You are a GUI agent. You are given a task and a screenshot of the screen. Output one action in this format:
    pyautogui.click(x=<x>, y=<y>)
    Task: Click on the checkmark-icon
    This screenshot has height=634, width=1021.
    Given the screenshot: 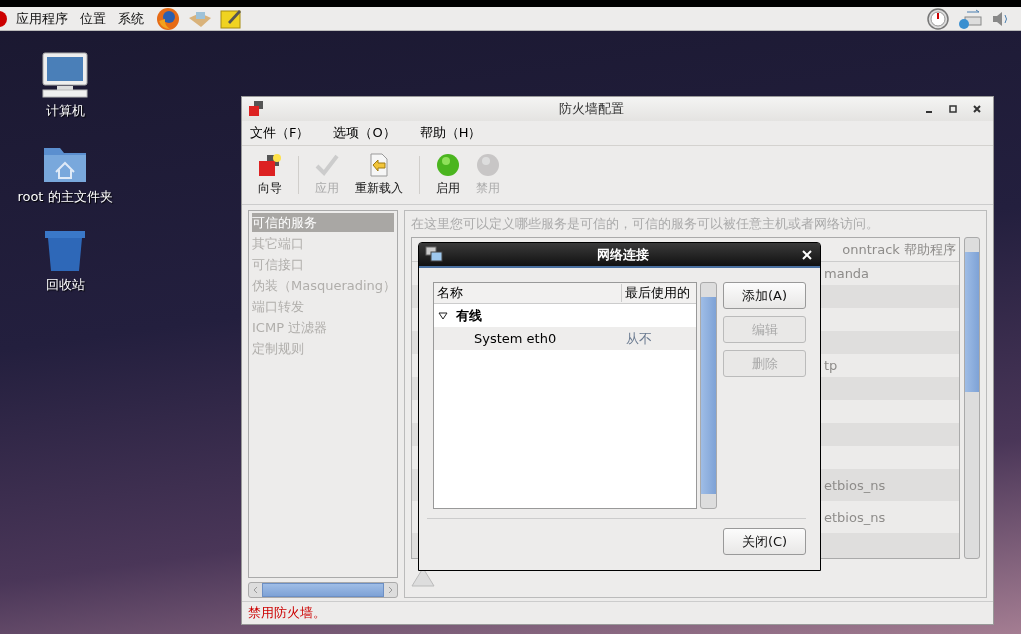 What is the action you would take?
    pyautogui.click(x=327, y=165)
    